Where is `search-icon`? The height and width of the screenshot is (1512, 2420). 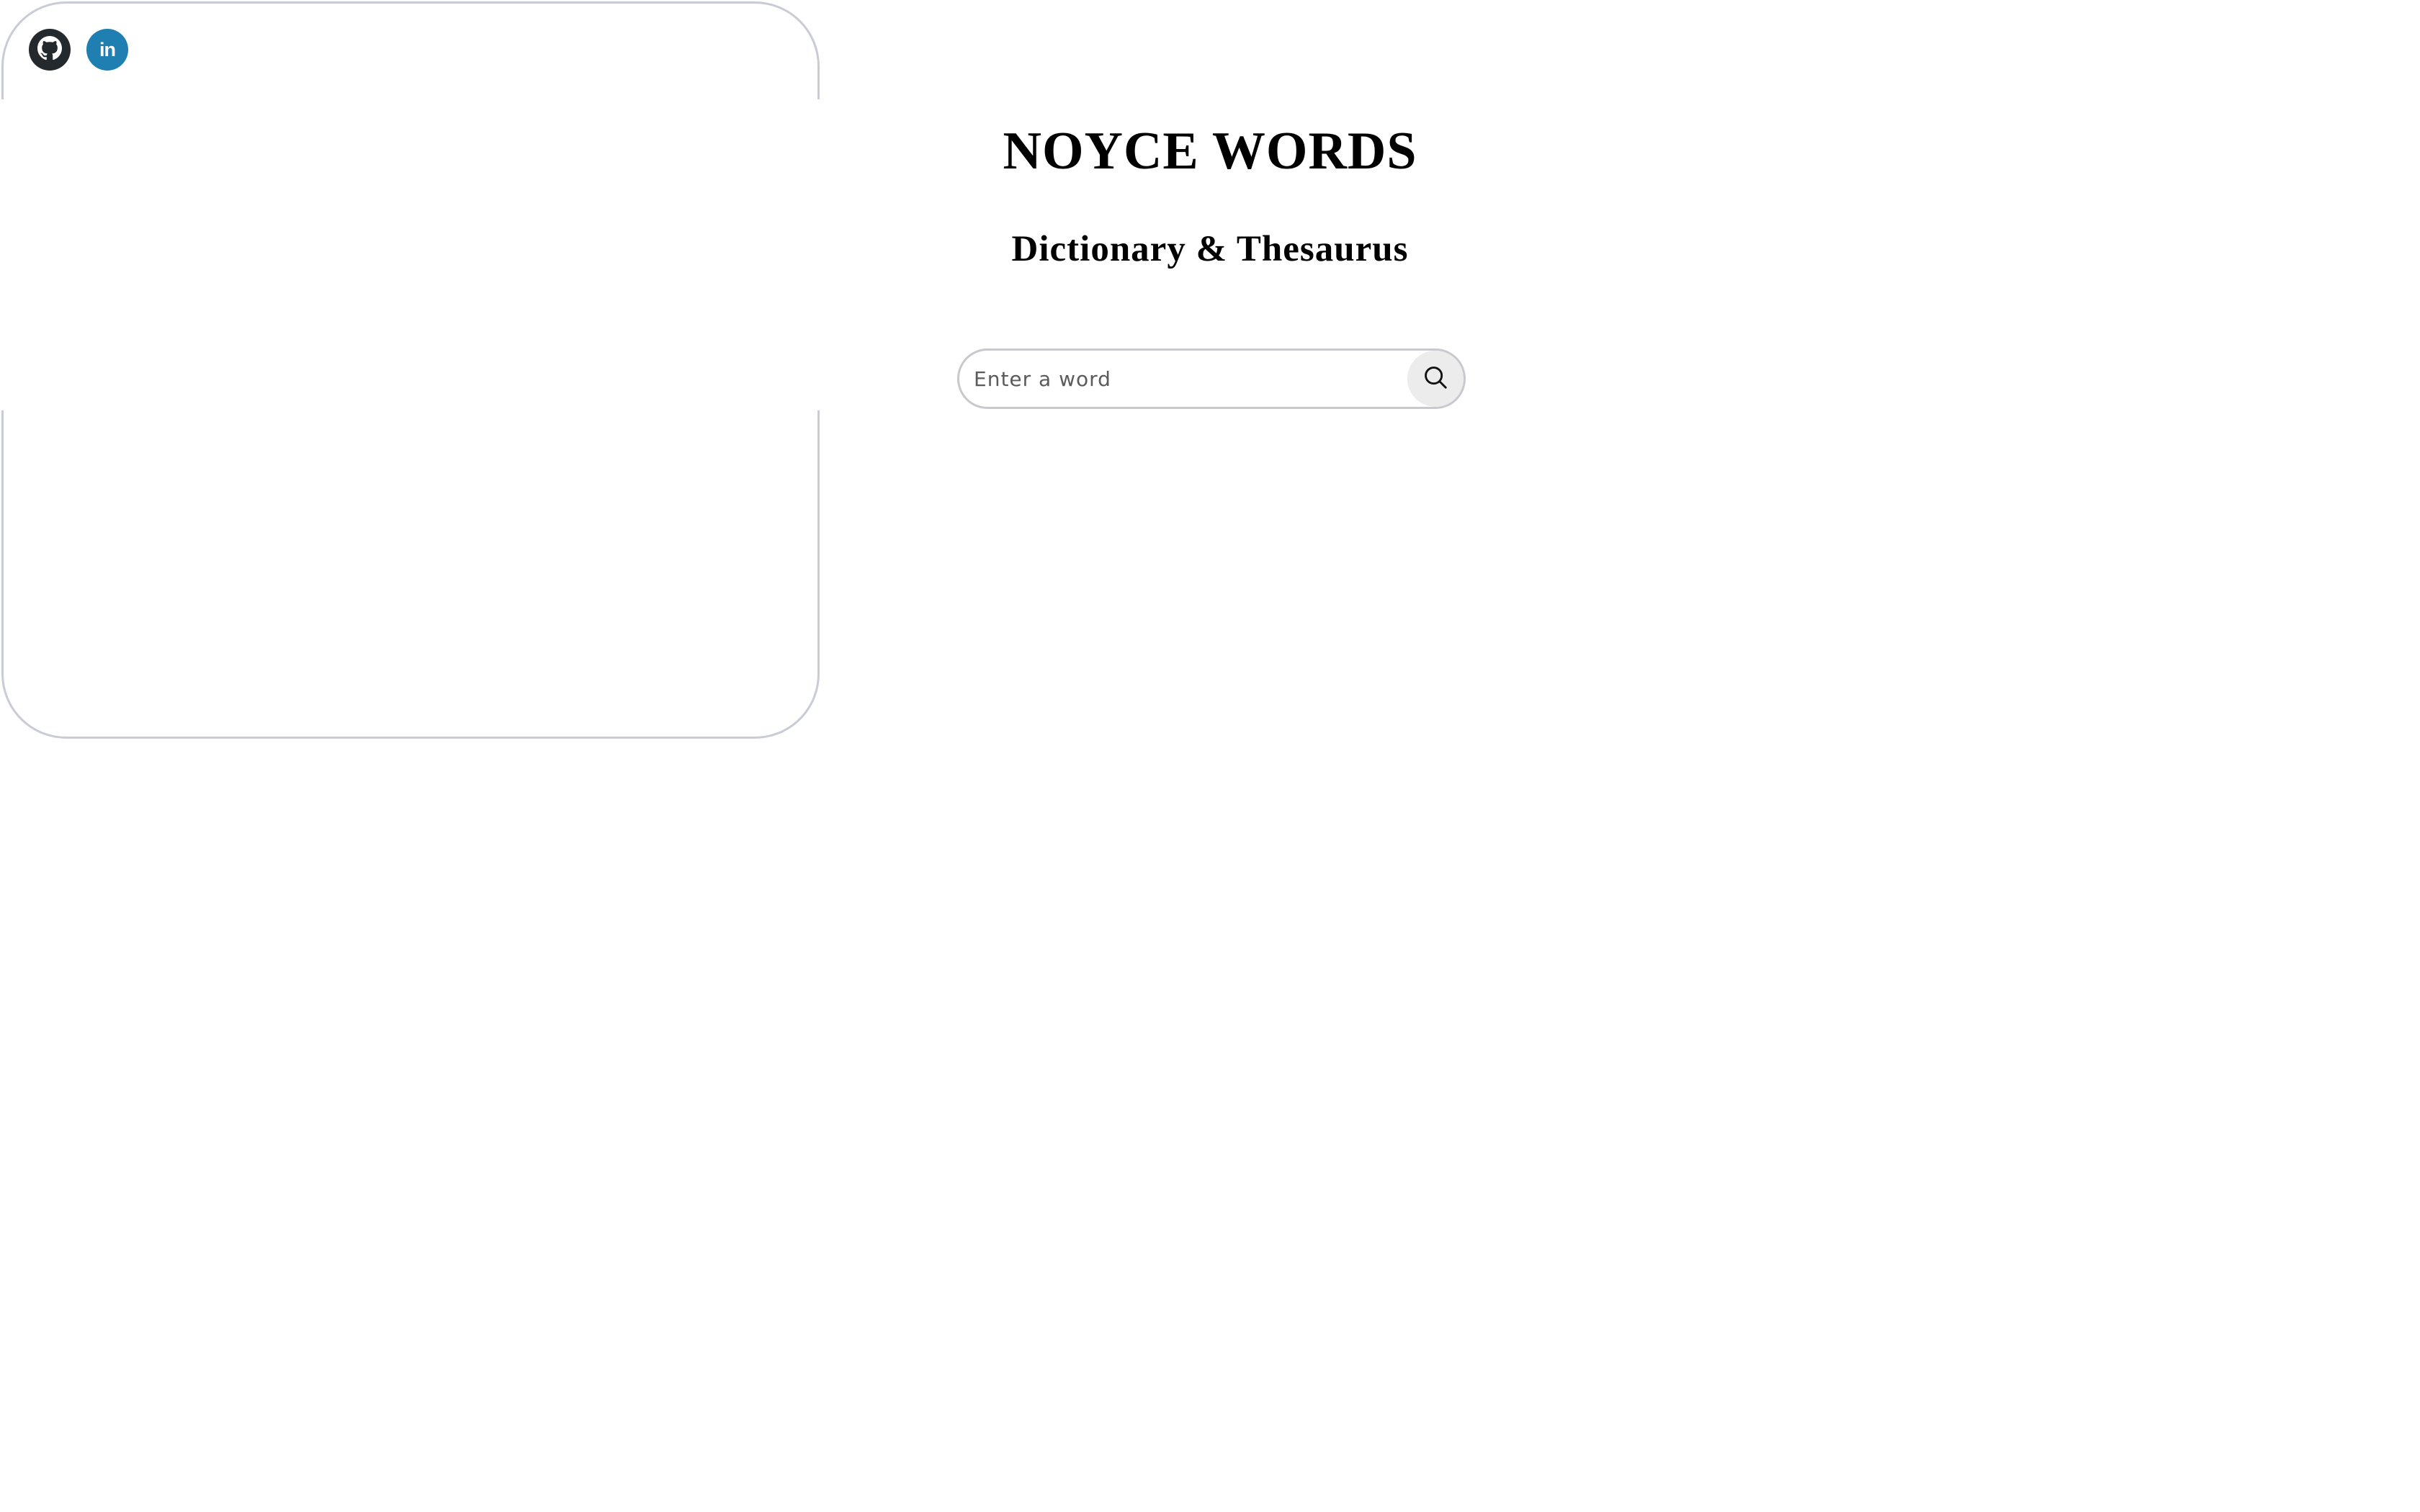
search-icon is located at coordinates (1435, 379).